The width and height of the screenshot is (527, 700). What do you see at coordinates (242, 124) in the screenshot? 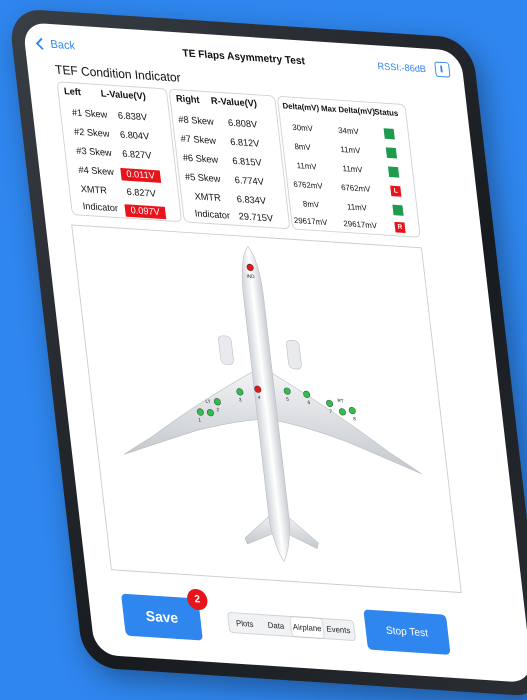
I see `row-value: 6.808V` at bounding box center [242, 124].